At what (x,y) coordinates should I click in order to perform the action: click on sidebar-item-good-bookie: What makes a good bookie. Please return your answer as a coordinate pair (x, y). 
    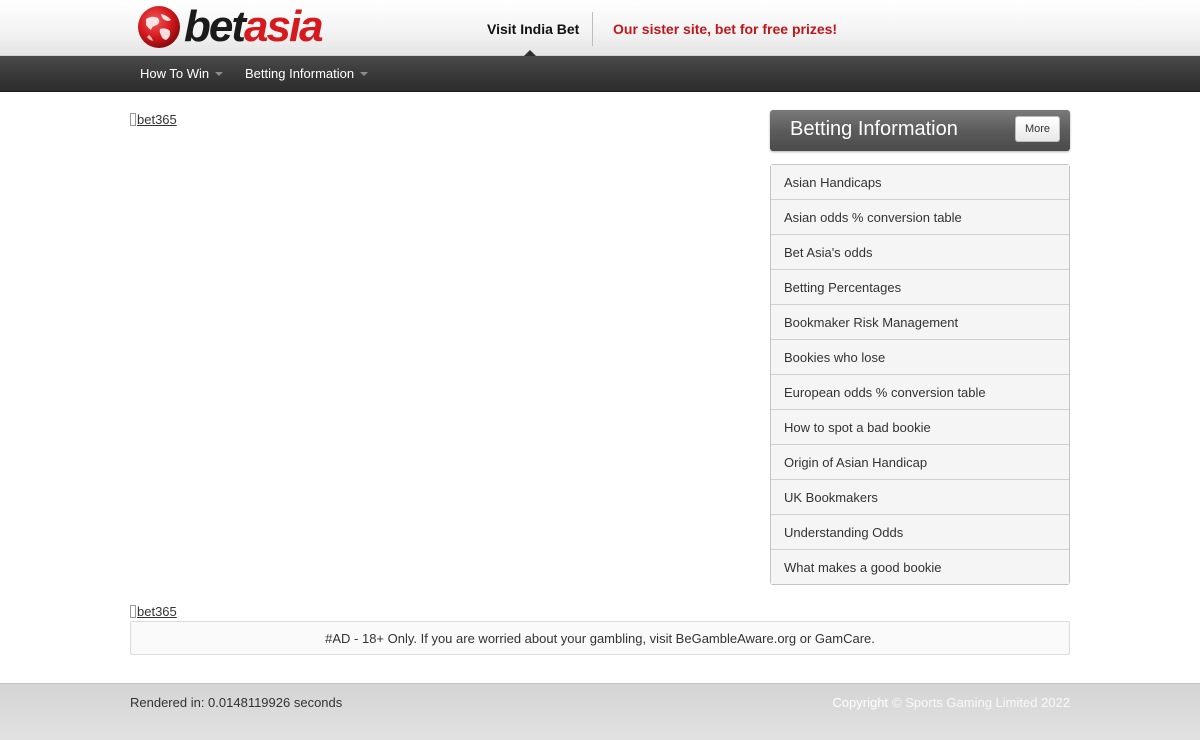
    Looking at the image, I should click on (920, 566).